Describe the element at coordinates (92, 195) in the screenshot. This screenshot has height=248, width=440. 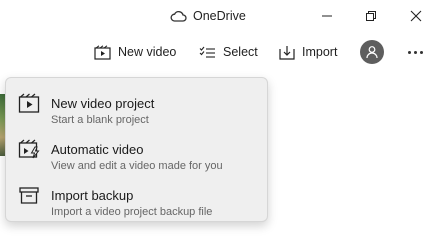
I see `menu-item-title: Import backup` at that location.